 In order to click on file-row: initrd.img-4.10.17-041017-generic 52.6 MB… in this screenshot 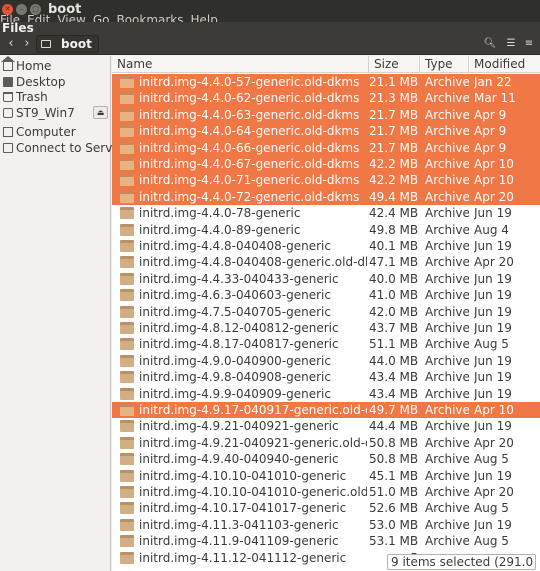, I will do `click(326, 508)`.